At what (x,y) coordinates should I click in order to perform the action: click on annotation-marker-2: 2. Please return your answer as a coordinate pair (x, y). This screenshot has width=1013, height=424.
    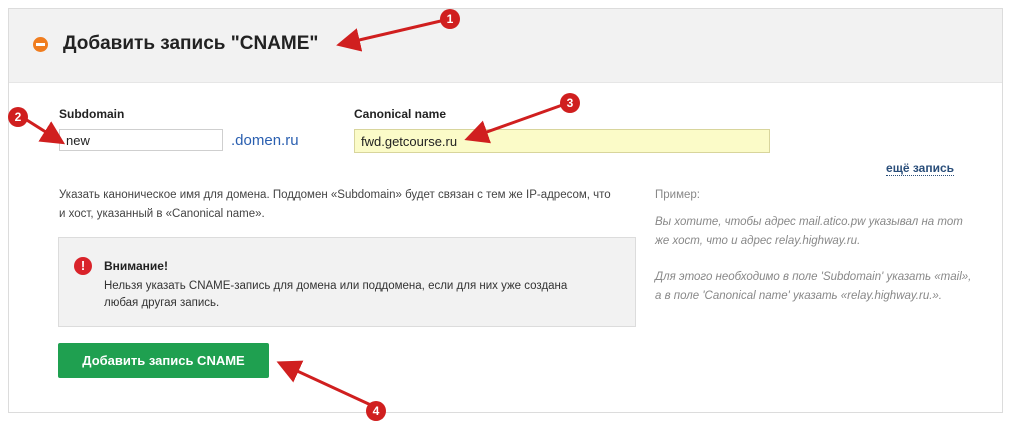
    Looking at the image, I should click on (18, 117).